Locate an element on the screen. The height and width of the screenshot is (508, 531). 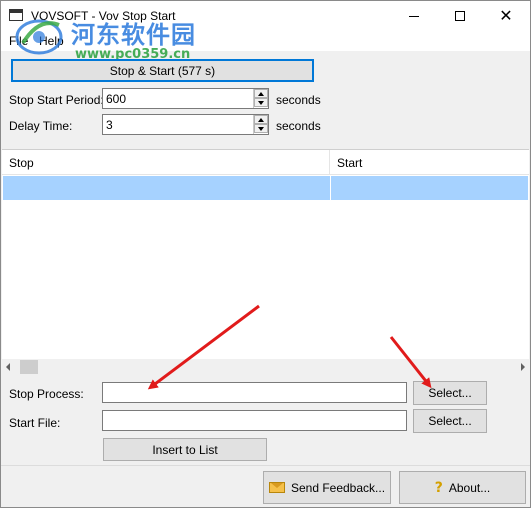
maximize-button is located at coordinates (460, 16).